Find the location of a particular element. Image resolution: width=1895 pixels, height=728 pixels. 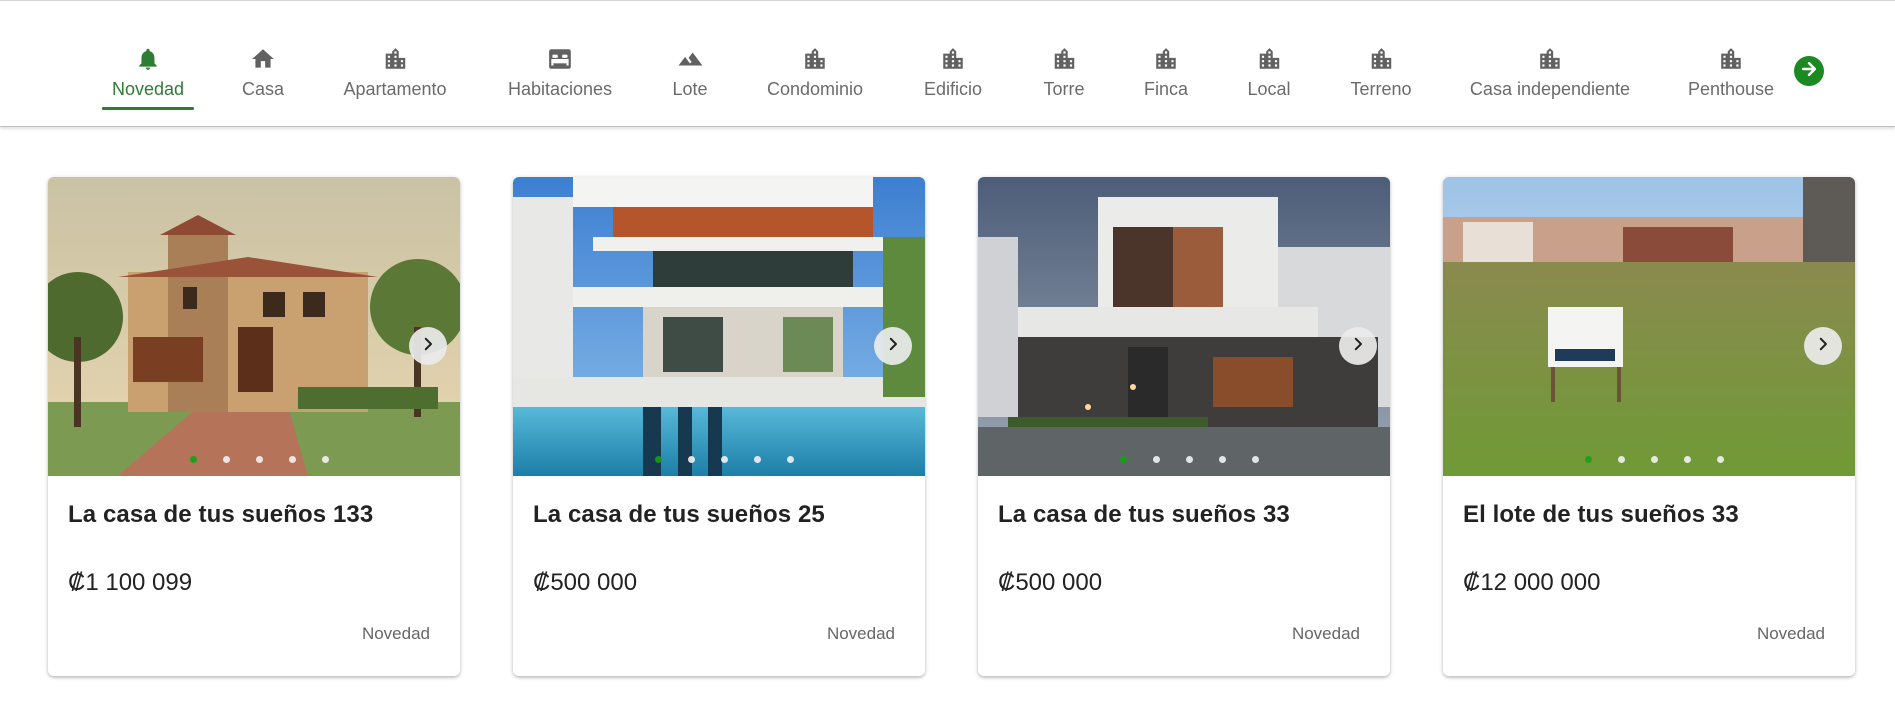

category-label: Penthouse is located at coordinates (1731, 89).